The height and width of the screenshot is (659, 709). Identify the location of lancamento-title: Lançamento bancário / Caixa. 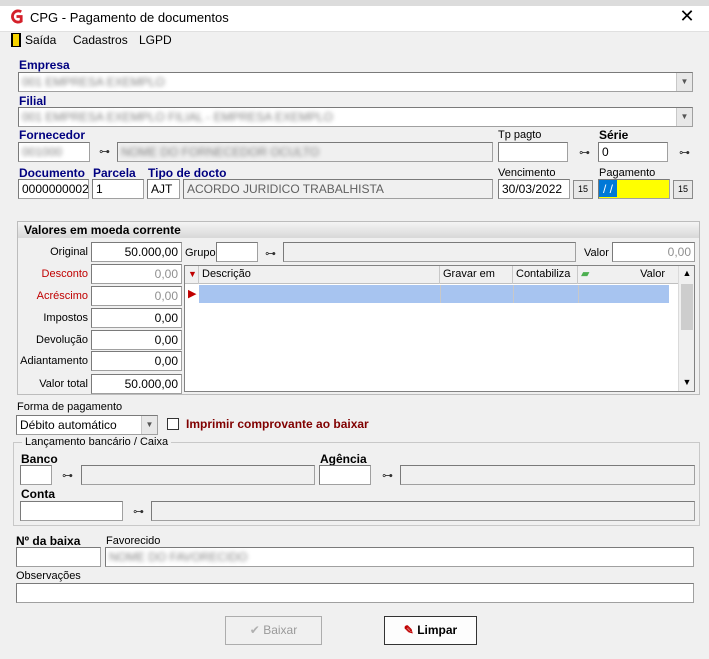
(97, 442).